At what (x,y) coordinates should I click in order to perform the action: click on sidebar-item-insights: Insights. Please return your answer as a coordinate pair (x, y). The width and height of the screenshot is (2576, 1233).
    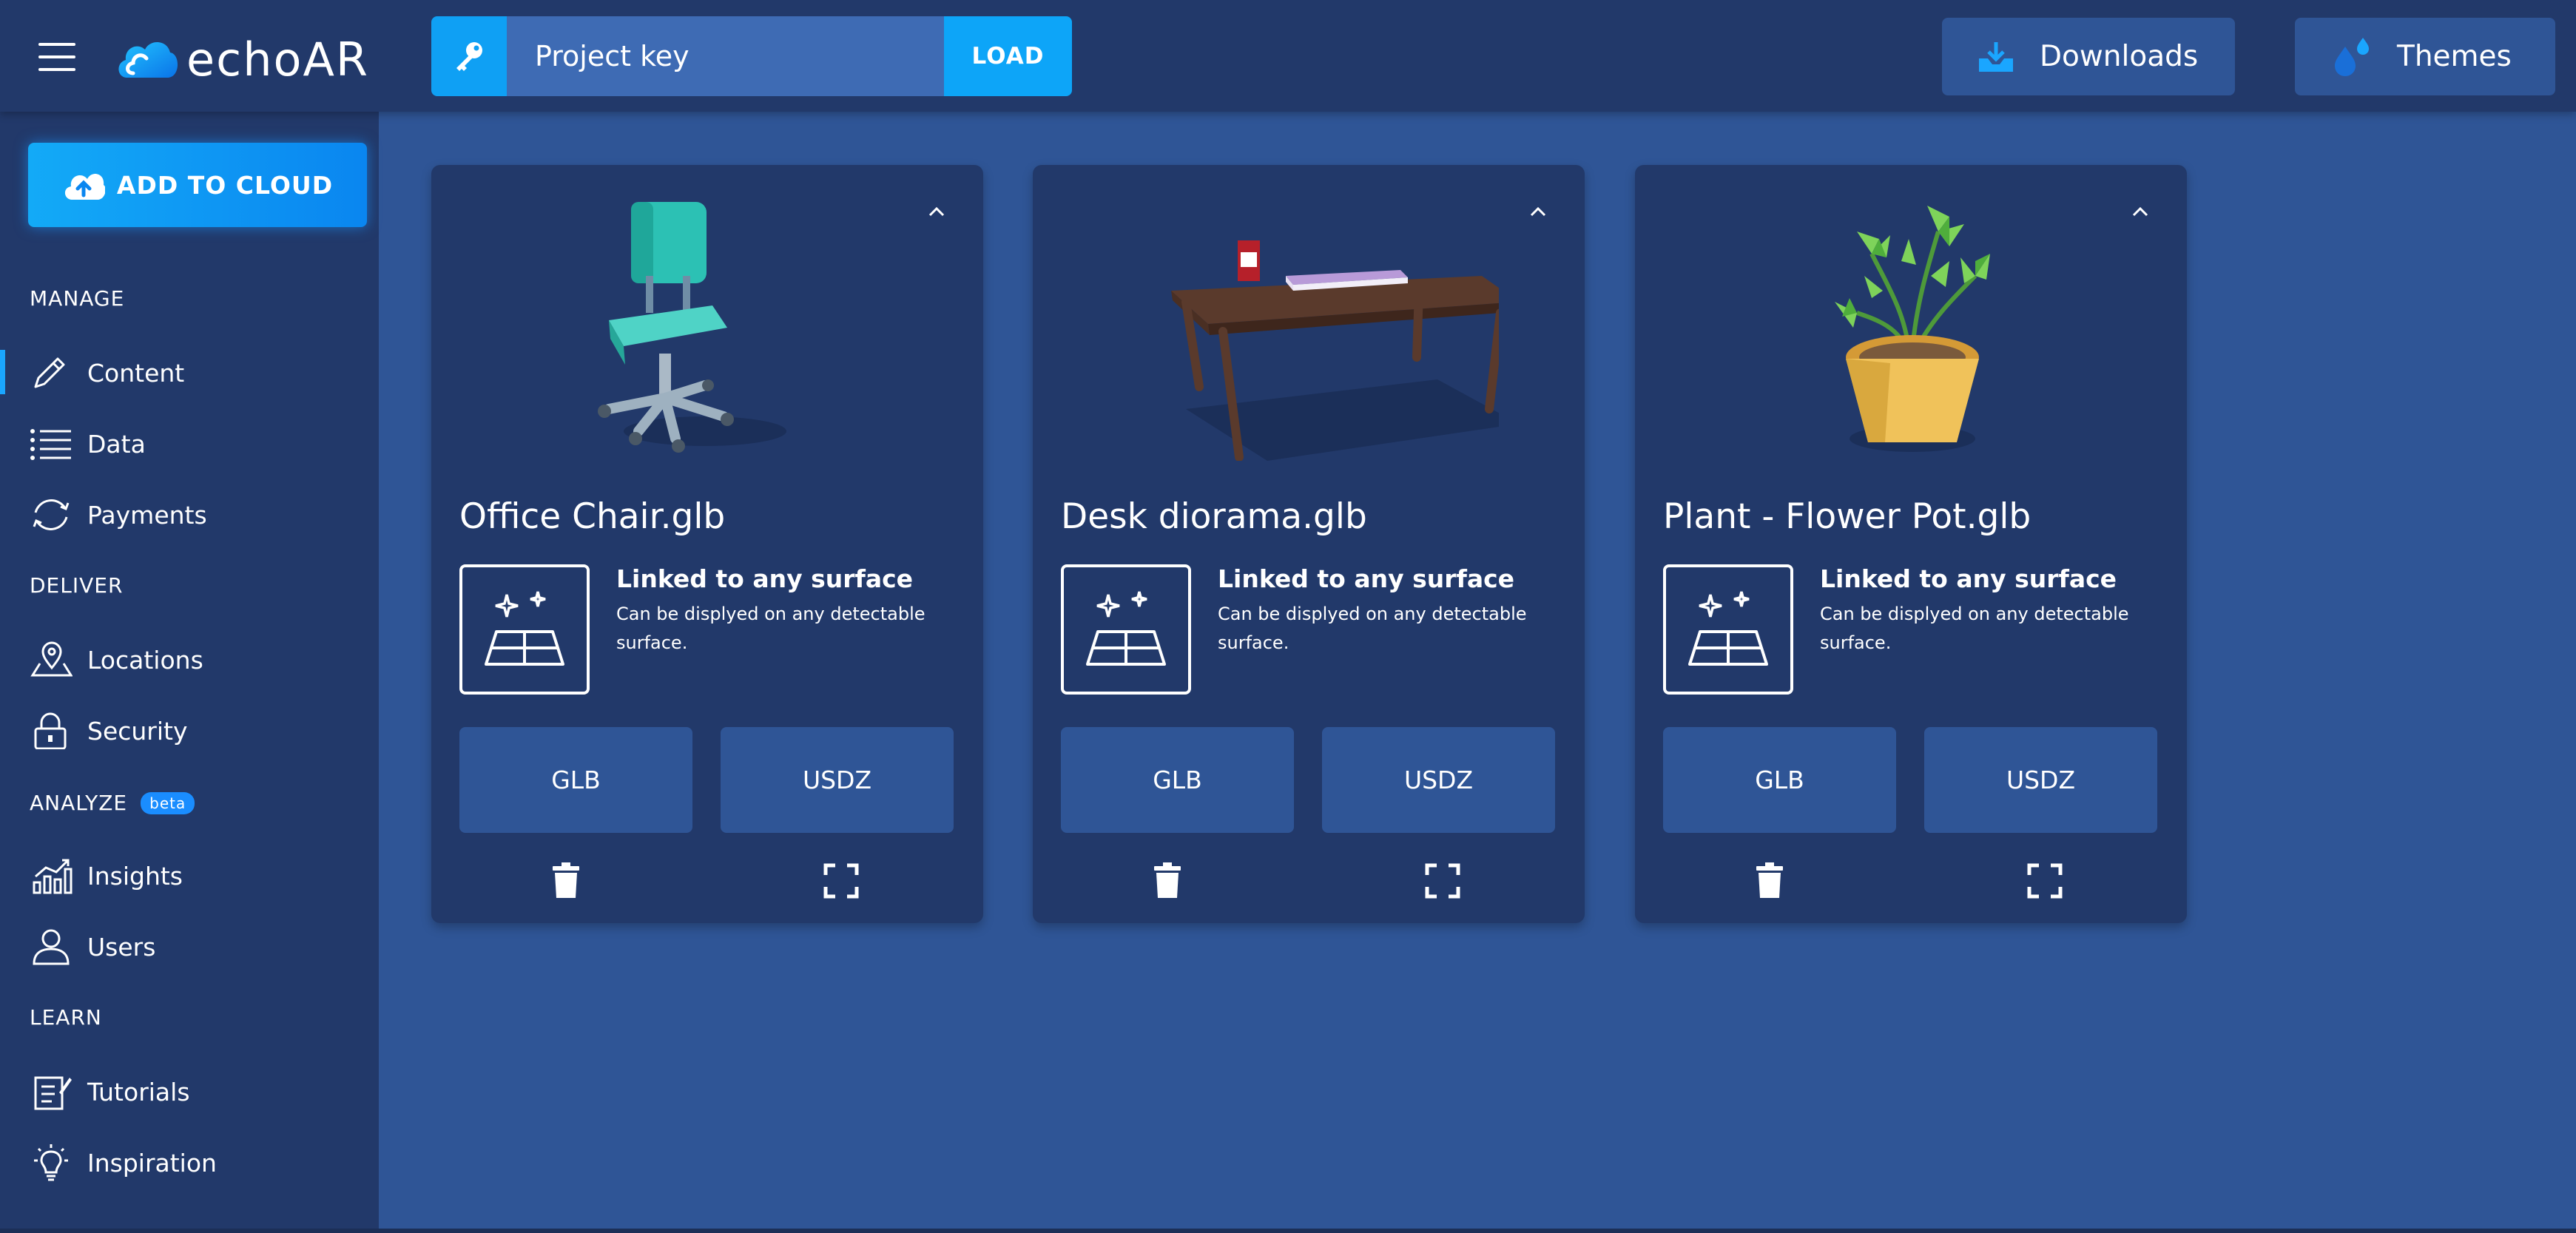
    Looking at the image, I should click on (189, 875).